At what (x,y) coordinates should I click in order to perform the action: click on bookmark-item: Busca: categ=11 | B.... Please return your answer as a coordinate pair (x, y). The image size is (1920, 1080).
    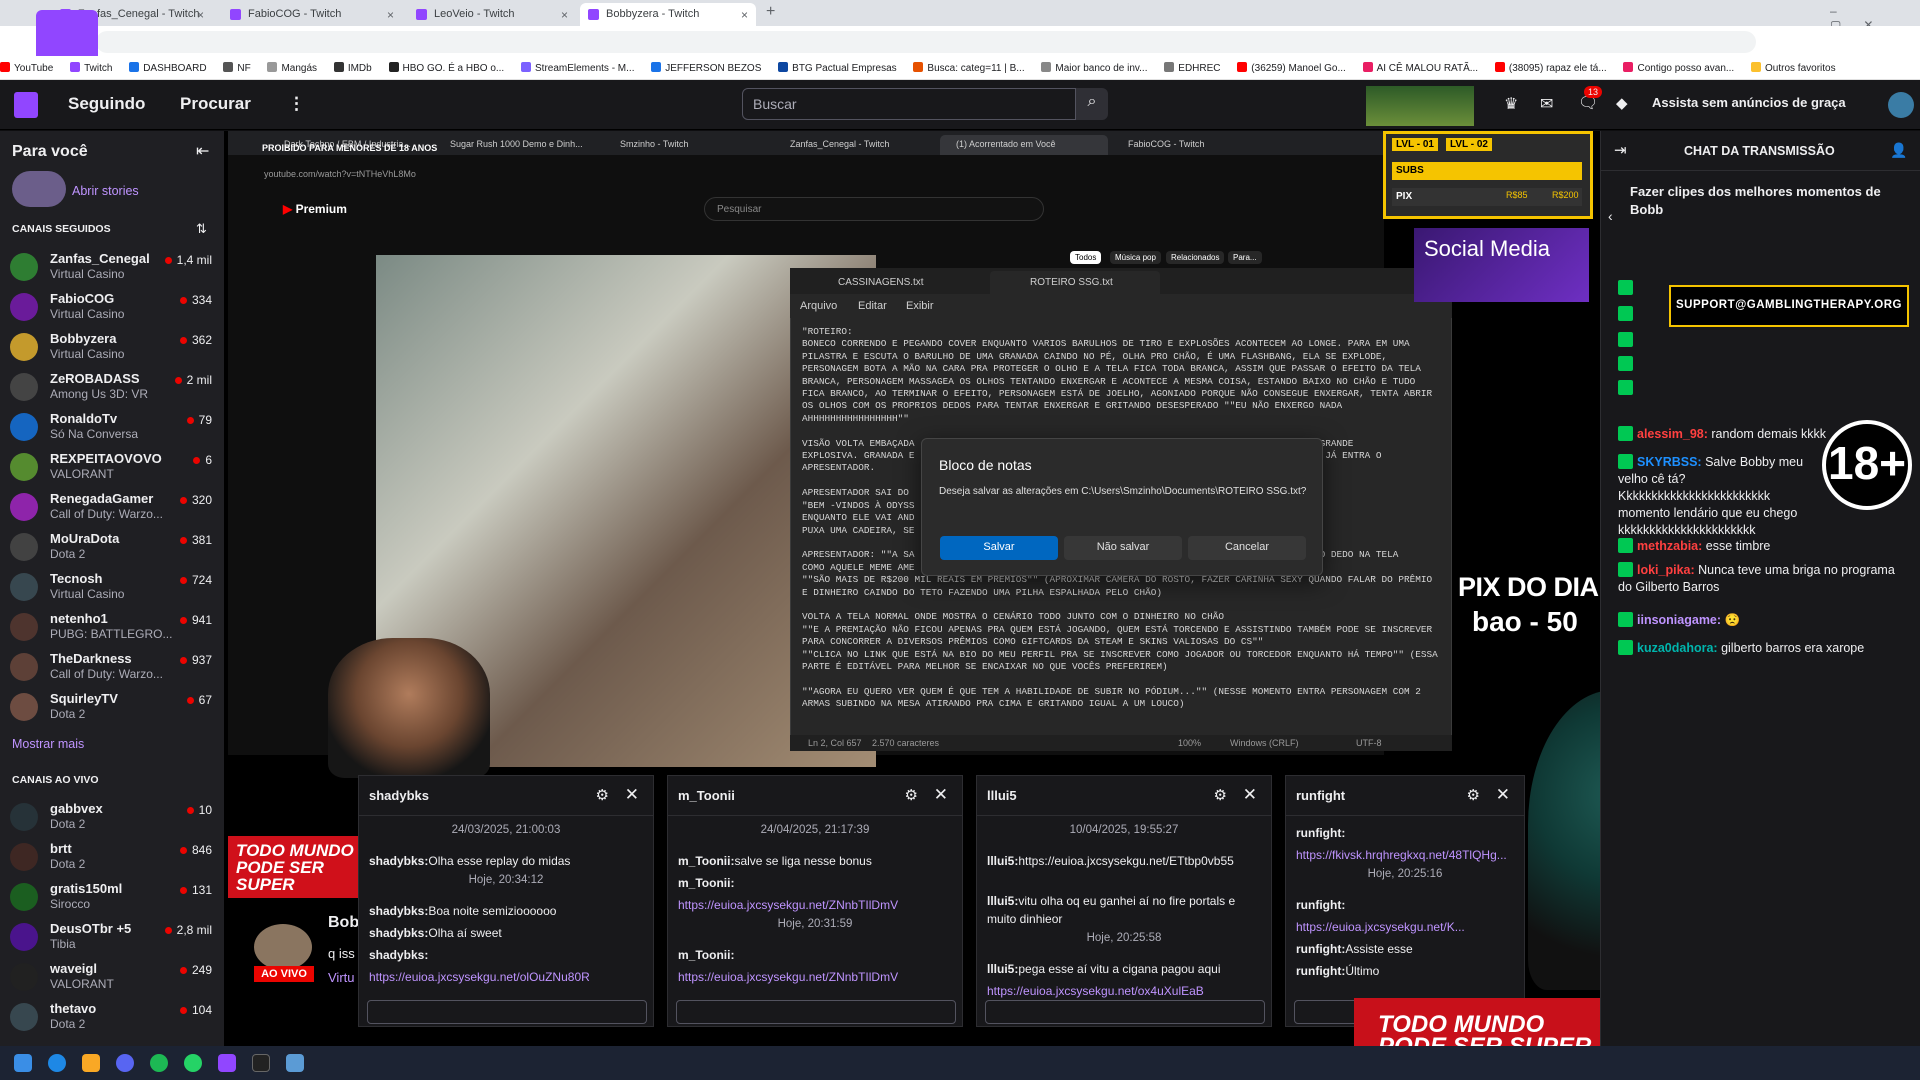
    Looking at the image, I should click on (969, 68).